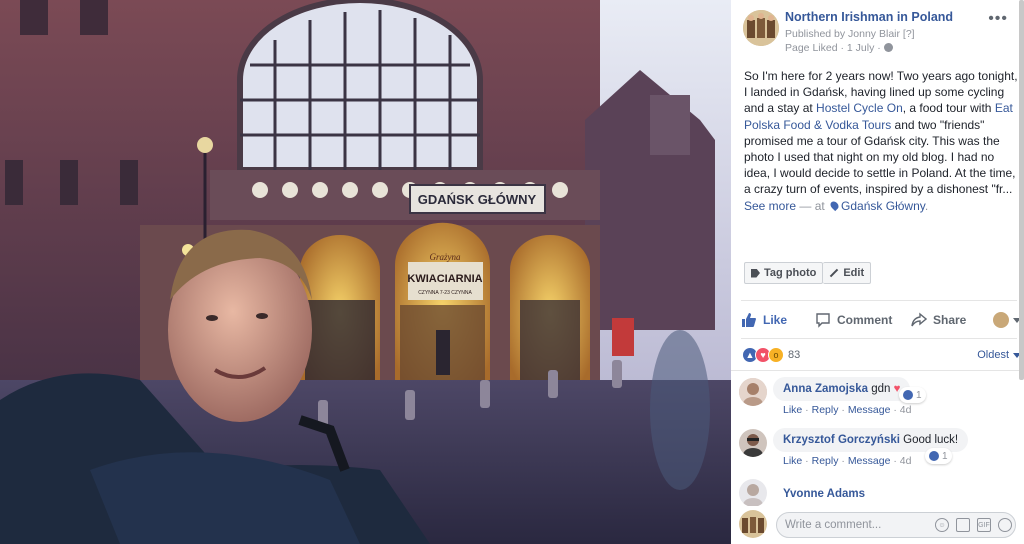 The height and width of the screenshot is (544, 1024). I want to click on pencil-icon, so click(834, 273).